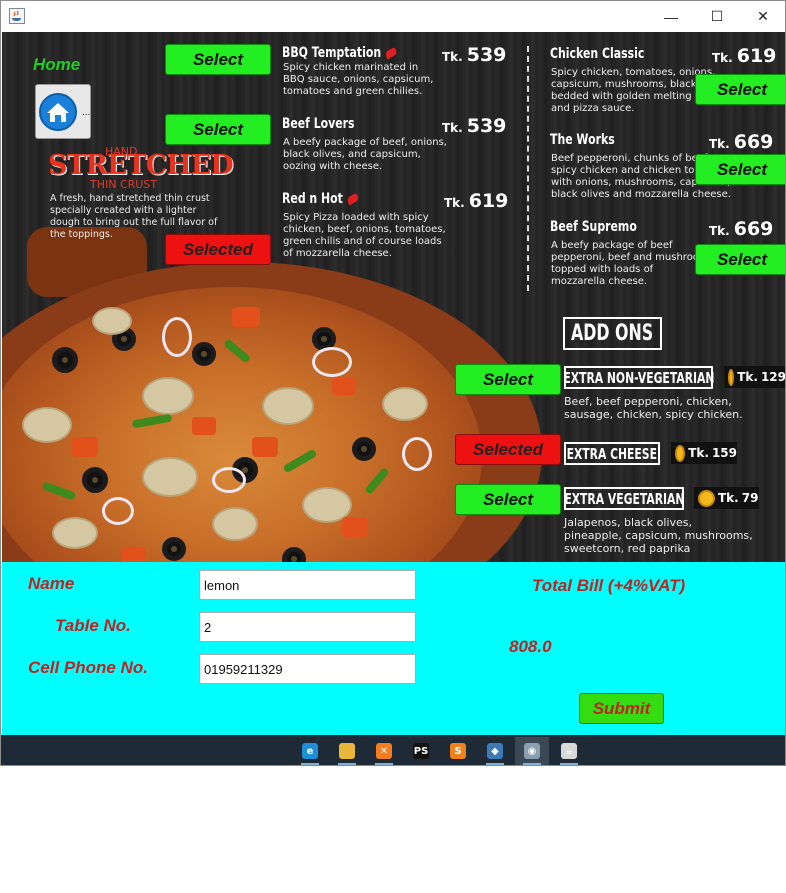 Image resolution: width=786 pixels, height=893 pixels. Describe the element at coordinates (762, 16) in the screenshot. I see `close-button: ✕` at that location.